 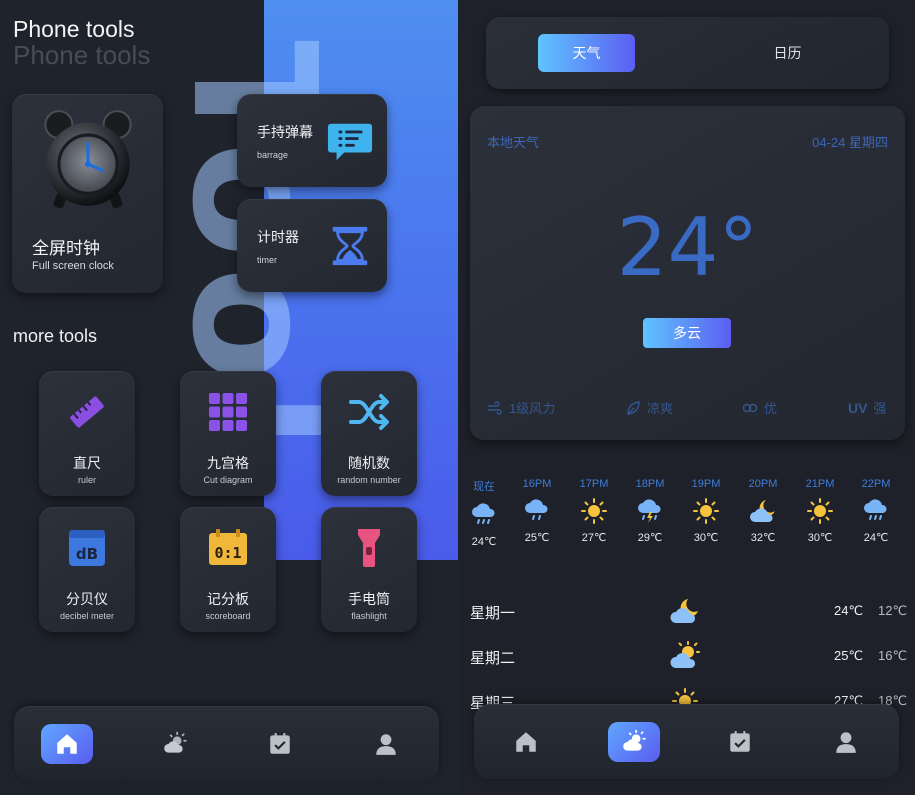 What do you see at coordinates (87, 433) in the screenshot?
I see `ruler-tool-card: 直尺 ruler` at bounding box center [87, 433].